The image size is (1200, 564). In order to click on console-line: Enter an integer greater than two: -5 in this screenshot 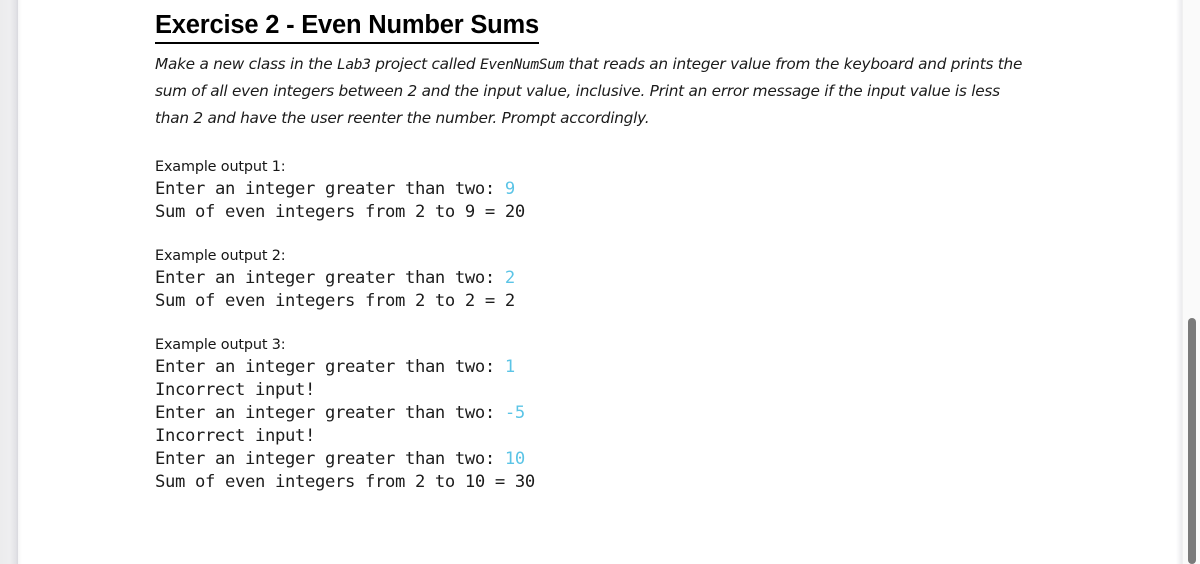, I will do `click(340, 413)`.